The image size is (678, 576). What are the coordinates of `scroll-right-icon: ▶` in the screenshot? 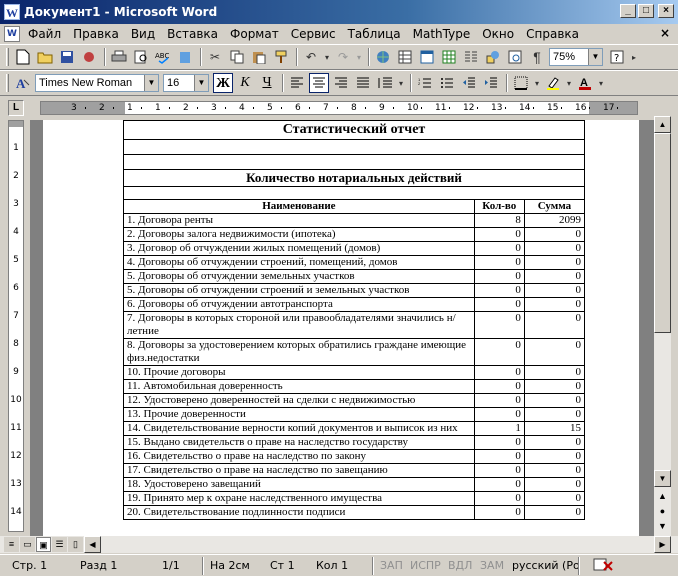 It's located at (662, 544).